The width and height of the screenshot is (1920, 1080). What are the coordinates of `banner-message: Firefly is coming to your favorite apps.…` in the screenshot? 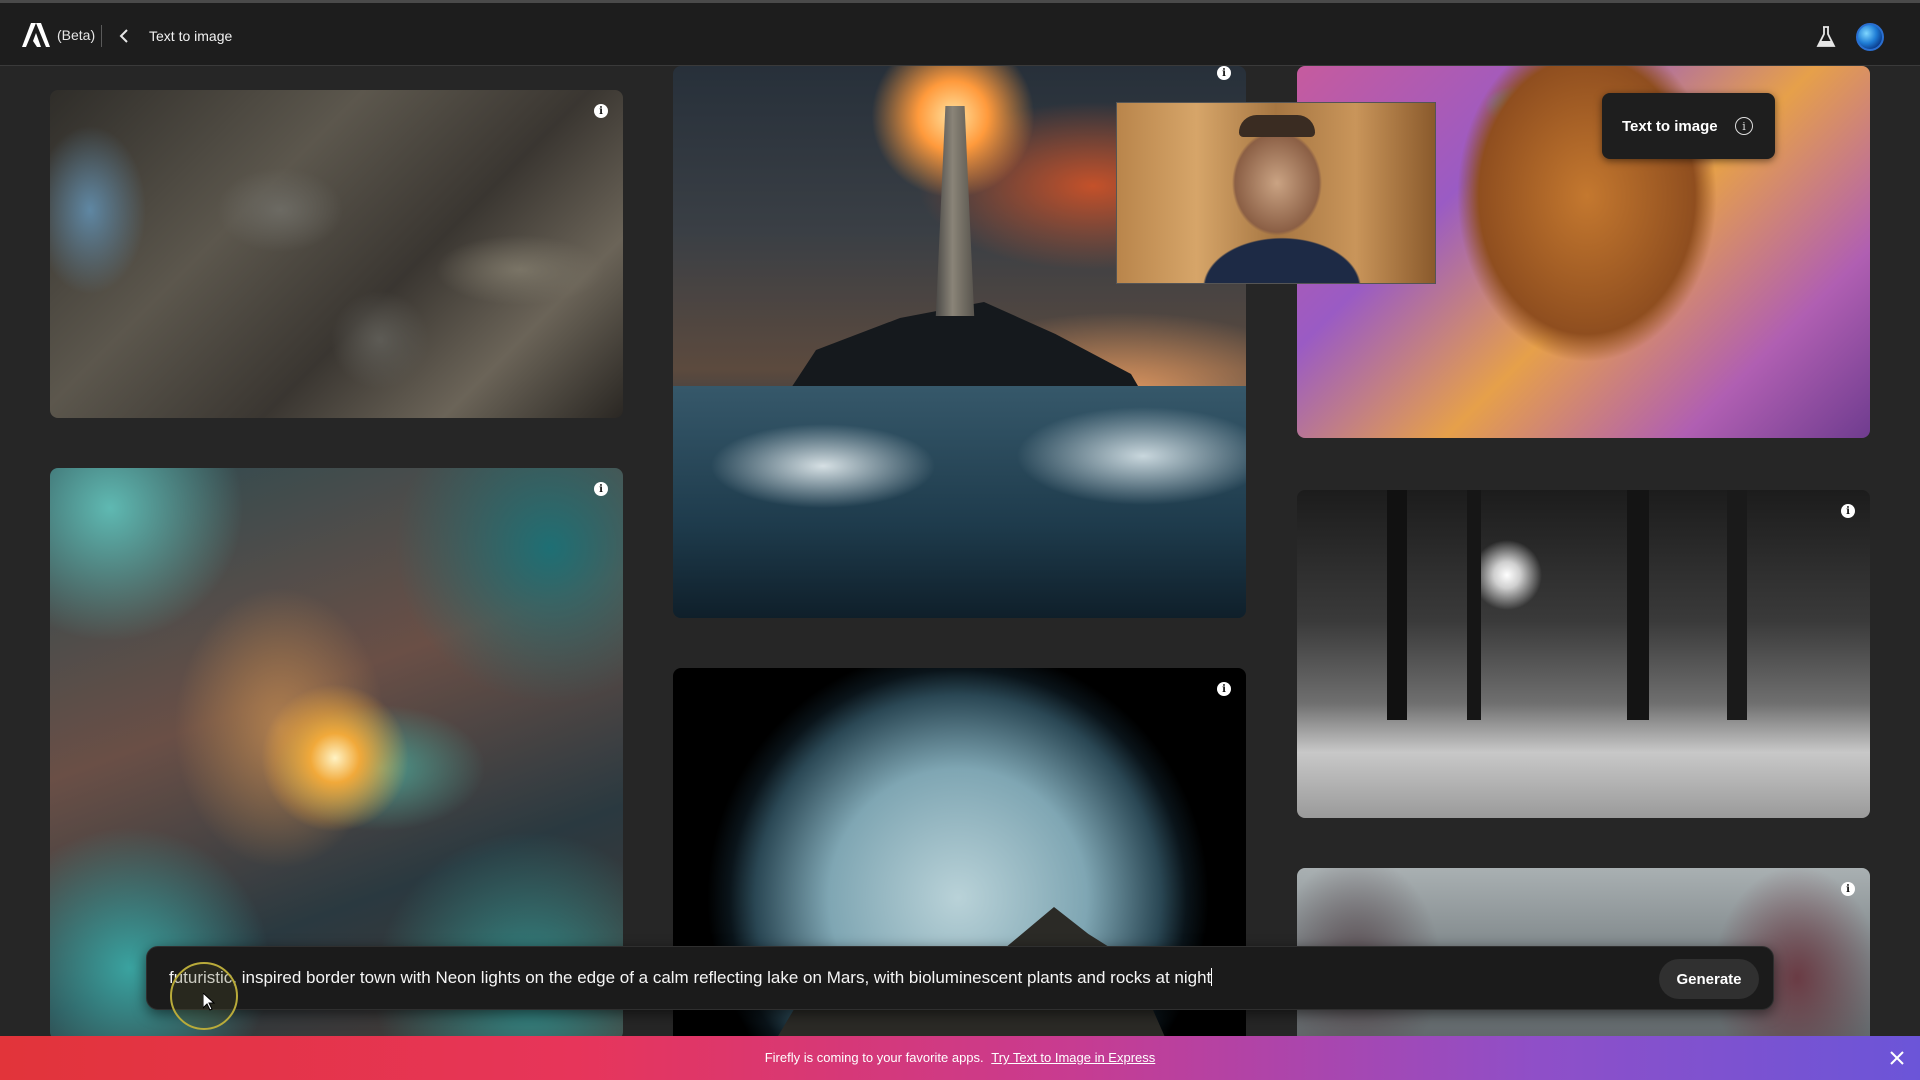 It's located at (960, 1057).